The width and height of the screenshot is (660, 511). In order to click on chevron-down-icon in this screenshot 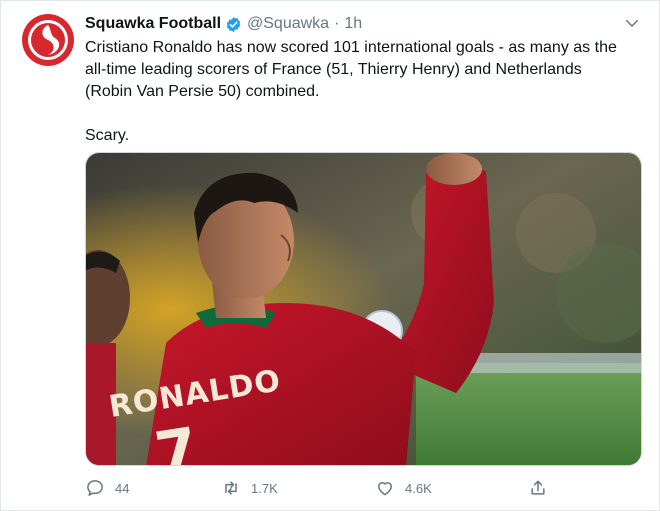, I will do `click(632, 23)`.